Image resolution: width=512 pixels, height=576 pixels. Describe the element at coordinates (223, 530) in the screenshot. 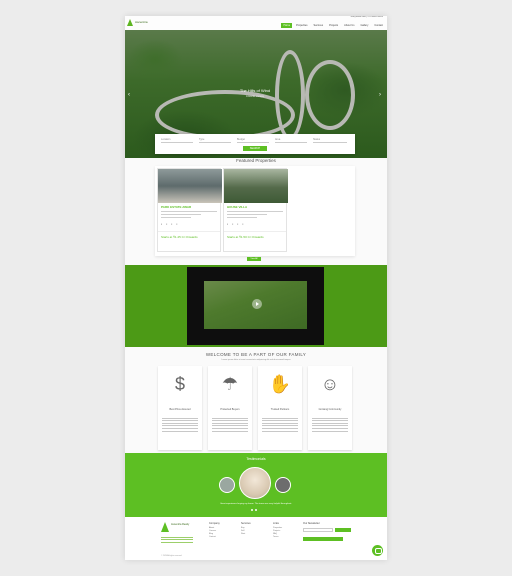

I see `footer-column: Company About Careers Blog Contact` at that location.